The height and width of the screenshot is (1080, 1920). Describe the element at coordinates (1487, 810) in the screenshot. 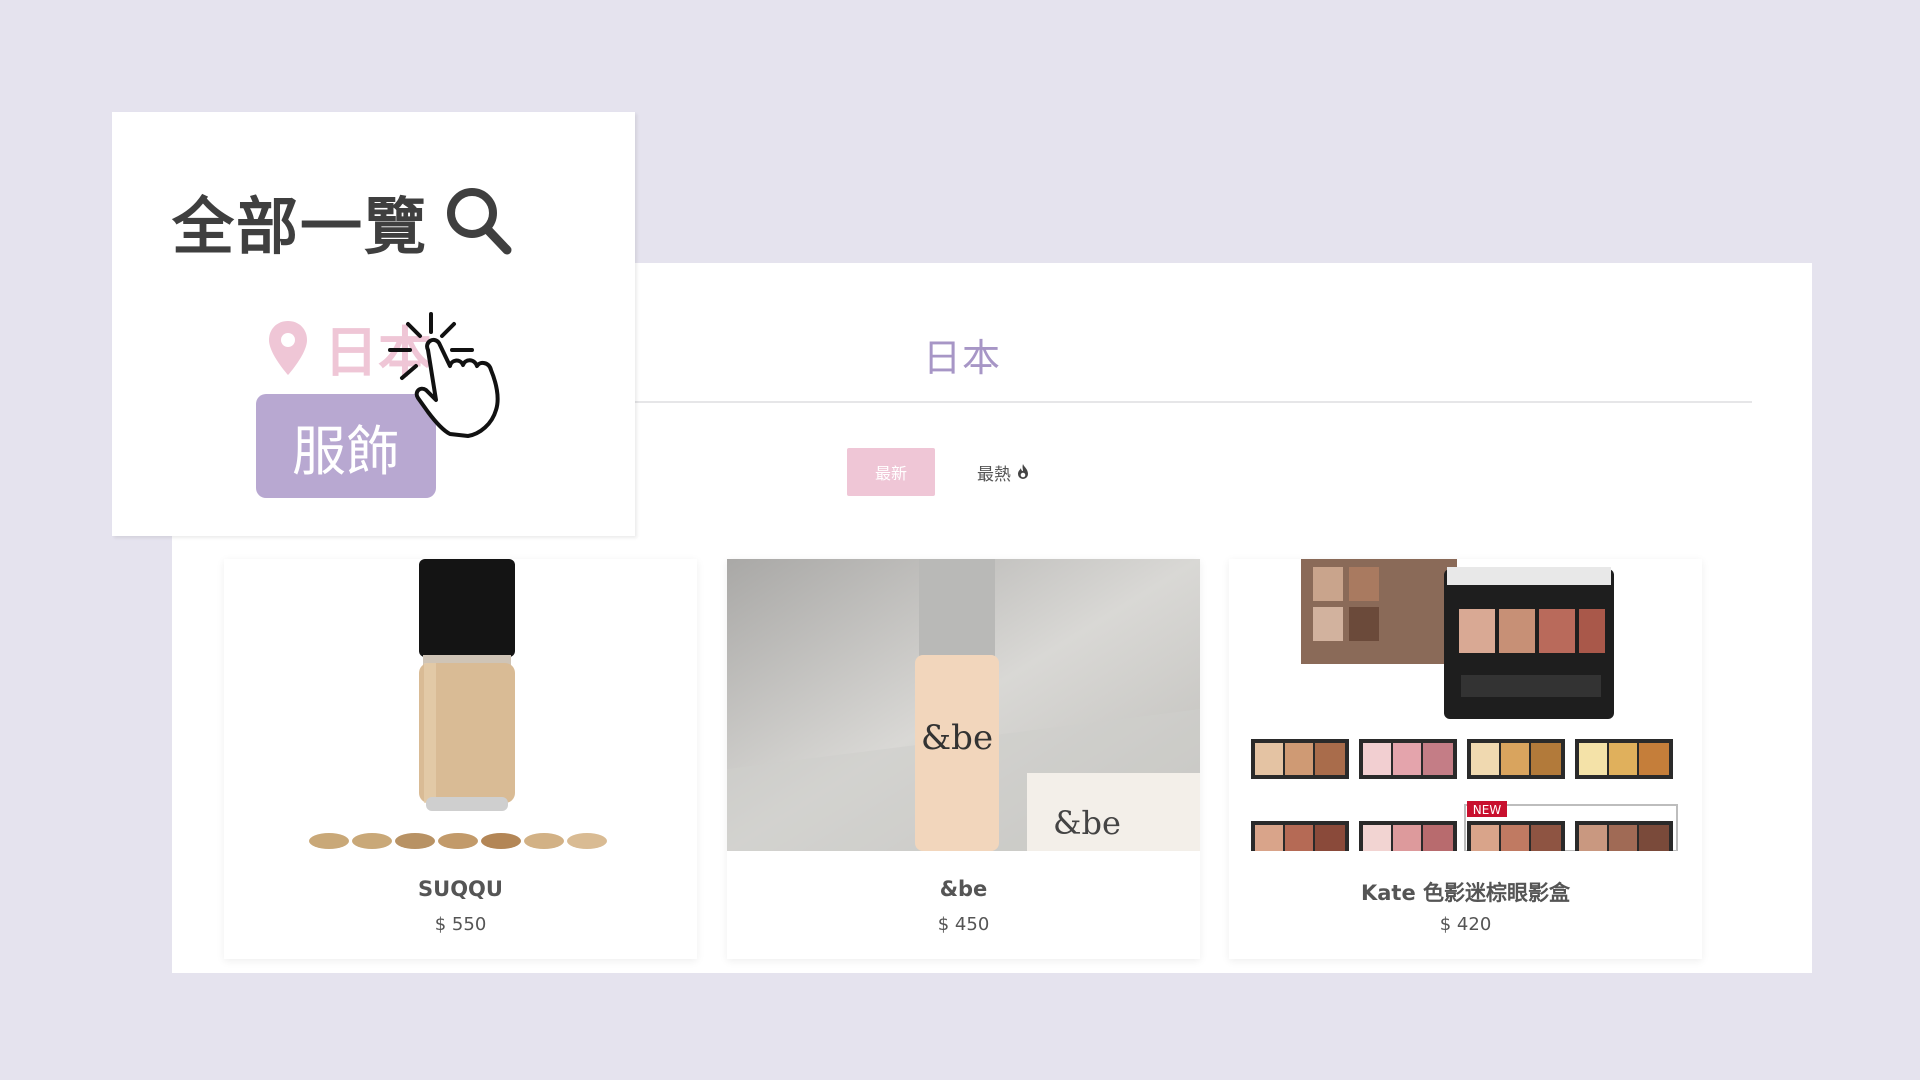

I see `svg-text: NEW` at that location.